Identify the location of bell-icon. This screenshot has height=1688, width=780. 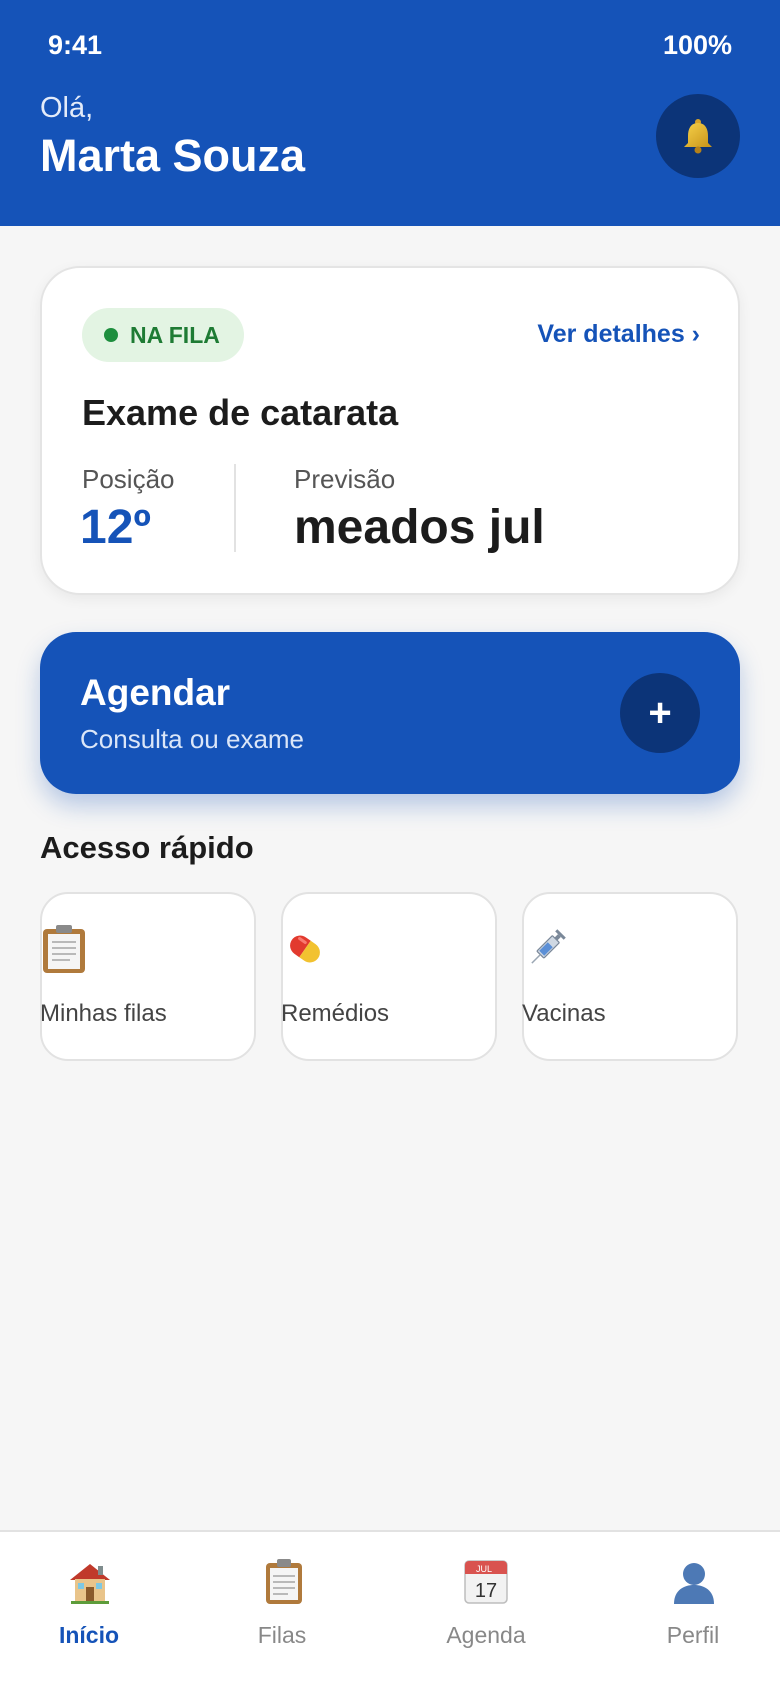
(698, 136).